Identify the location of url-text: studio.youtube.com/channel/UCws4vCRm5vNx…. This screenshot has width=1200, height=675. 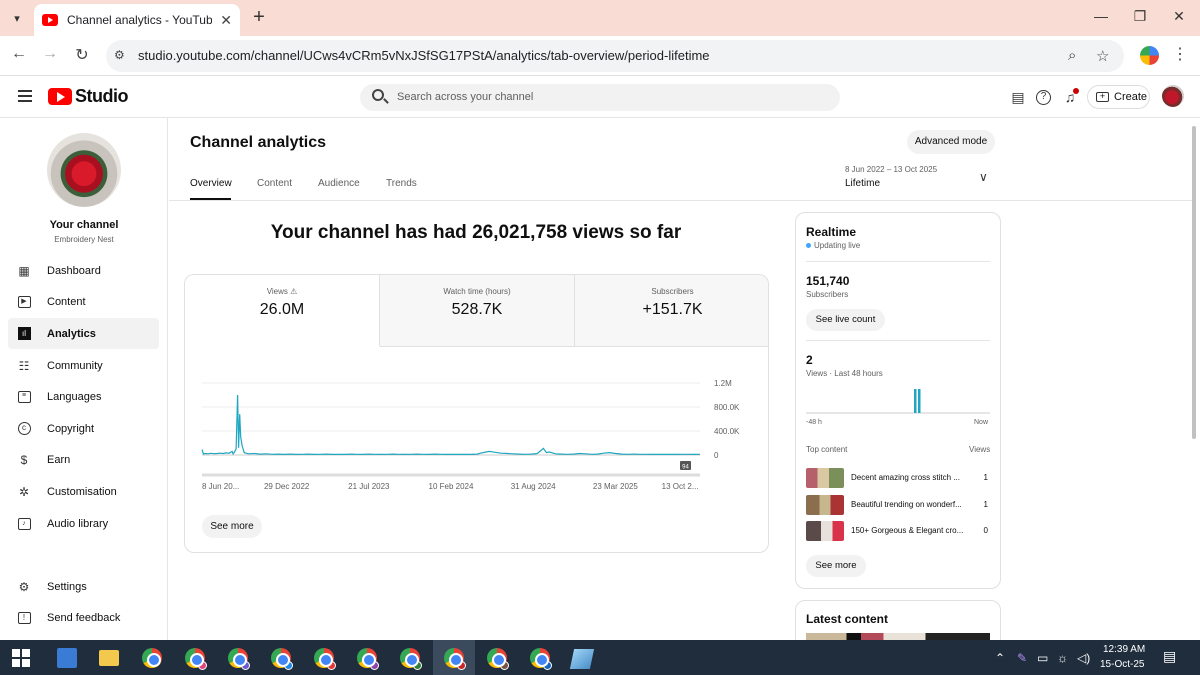
(424, 55).